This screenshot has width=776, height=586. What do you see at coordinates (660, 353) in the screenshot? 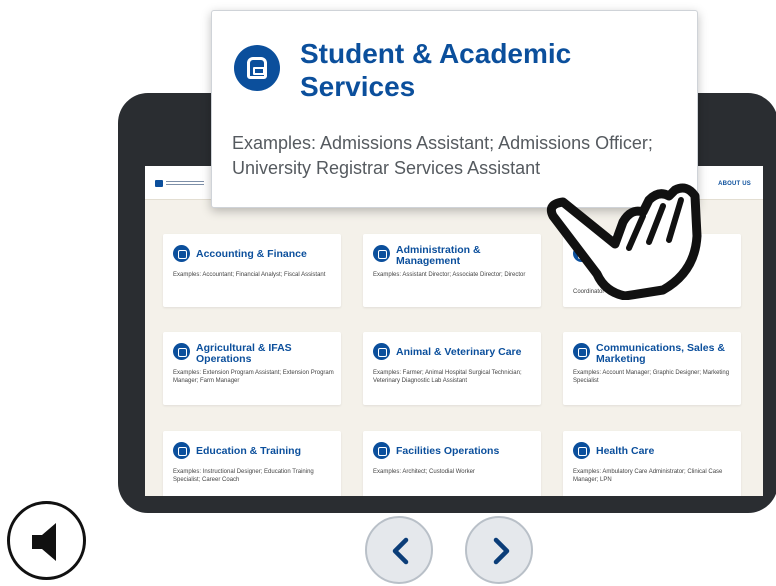
I see `card-title: Communications, Sales & Marketing` at bounding box center [660, 353].